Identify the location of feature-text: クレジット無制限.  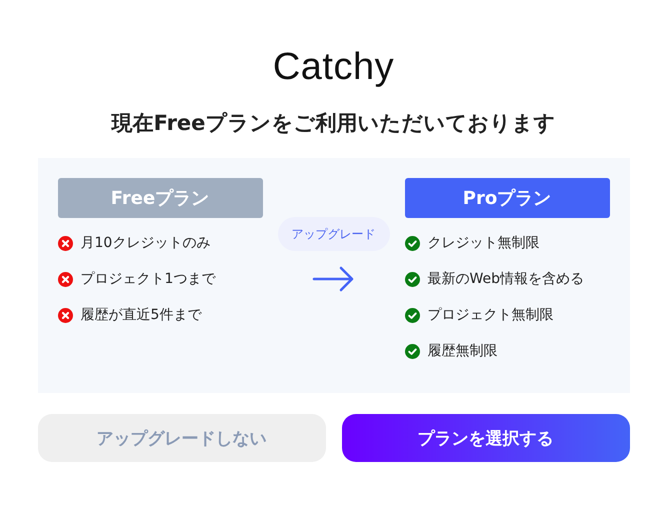
(484, 243).